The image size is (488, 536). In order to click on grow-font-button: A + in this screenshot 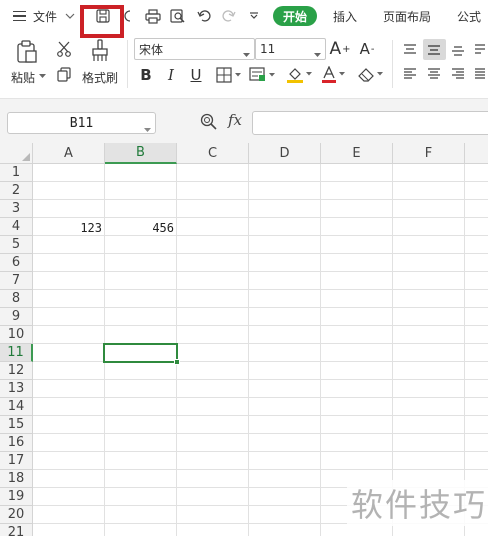, I will do `click(339, 49)`.